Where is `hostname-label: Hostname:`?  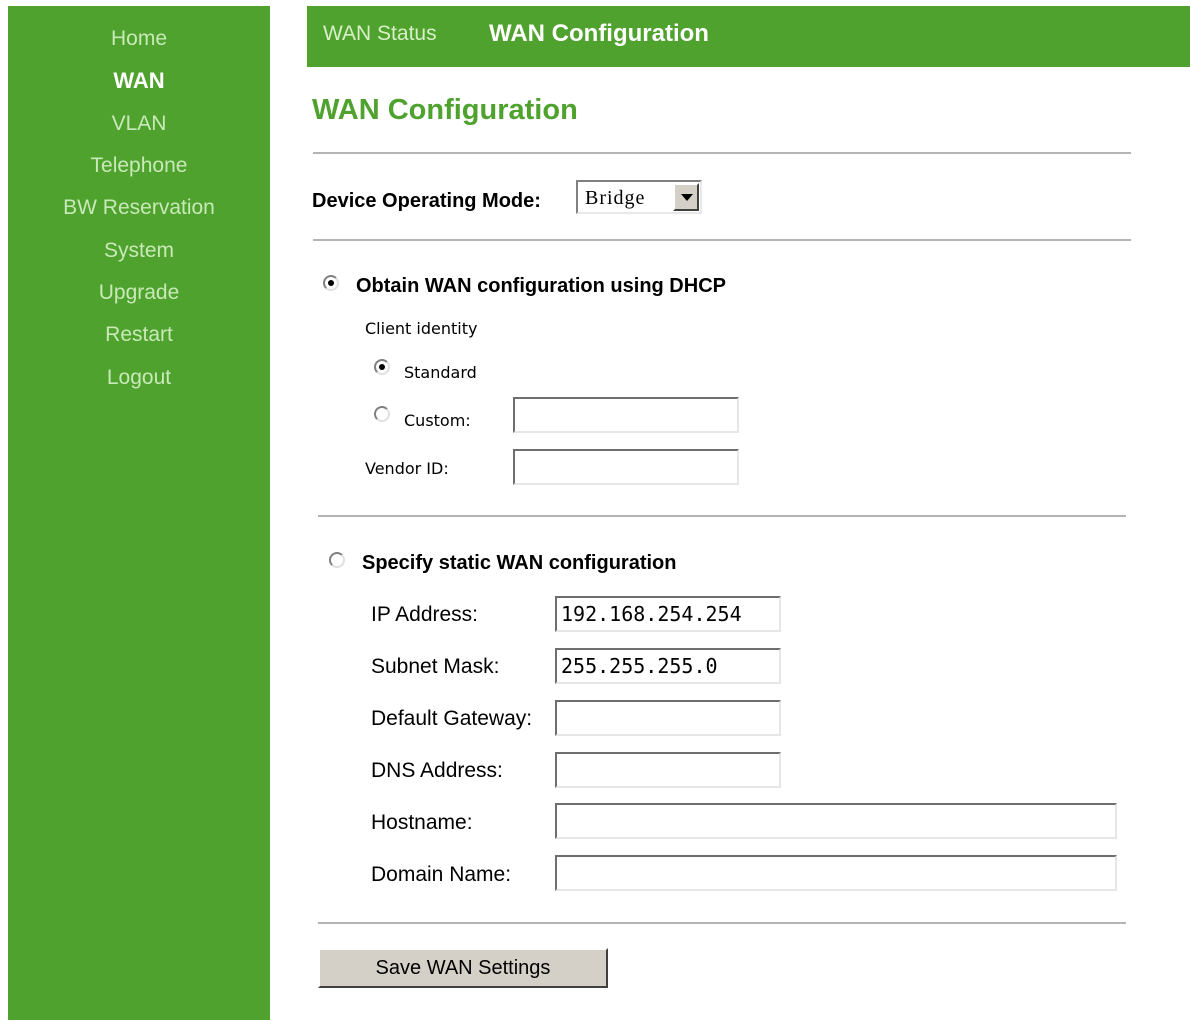
hostname-label: Hostname: is located at coordinates (422, 822).